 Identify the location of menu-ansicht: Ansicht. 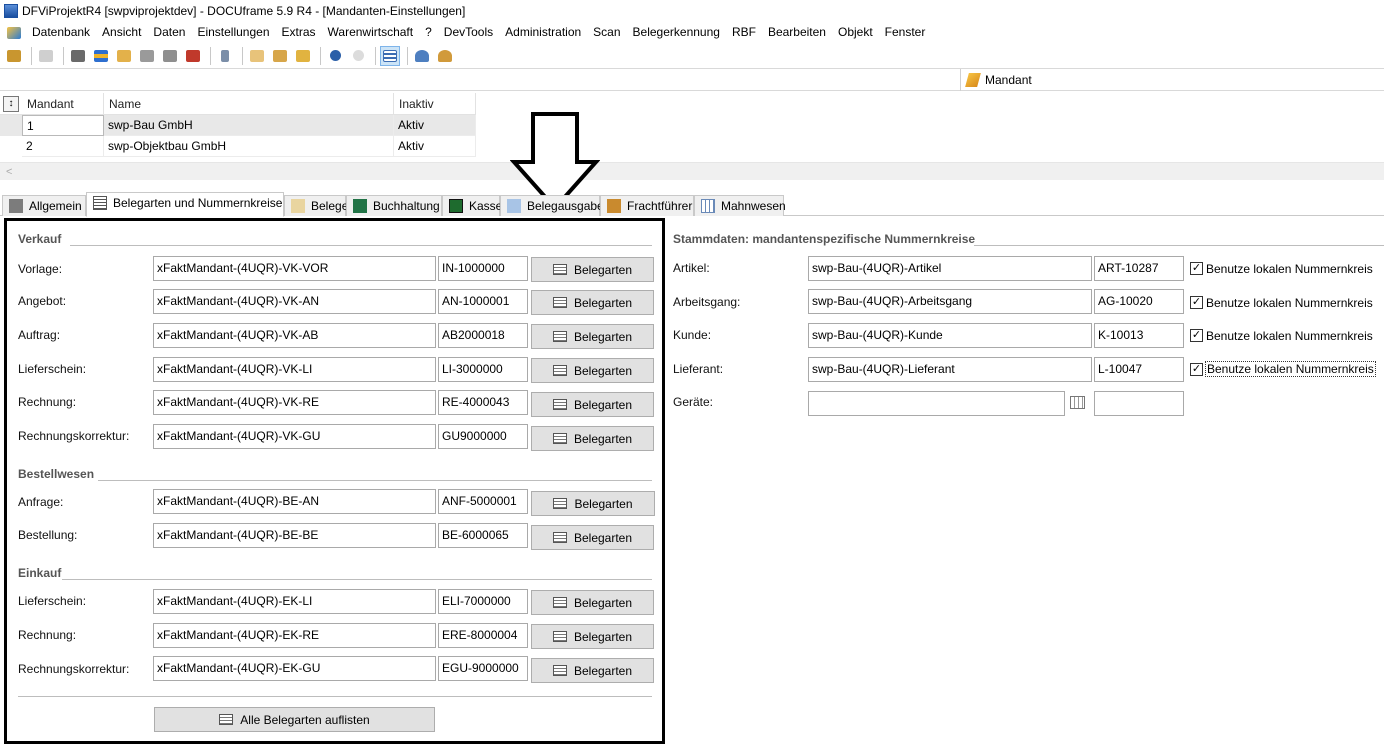
(121, 32).